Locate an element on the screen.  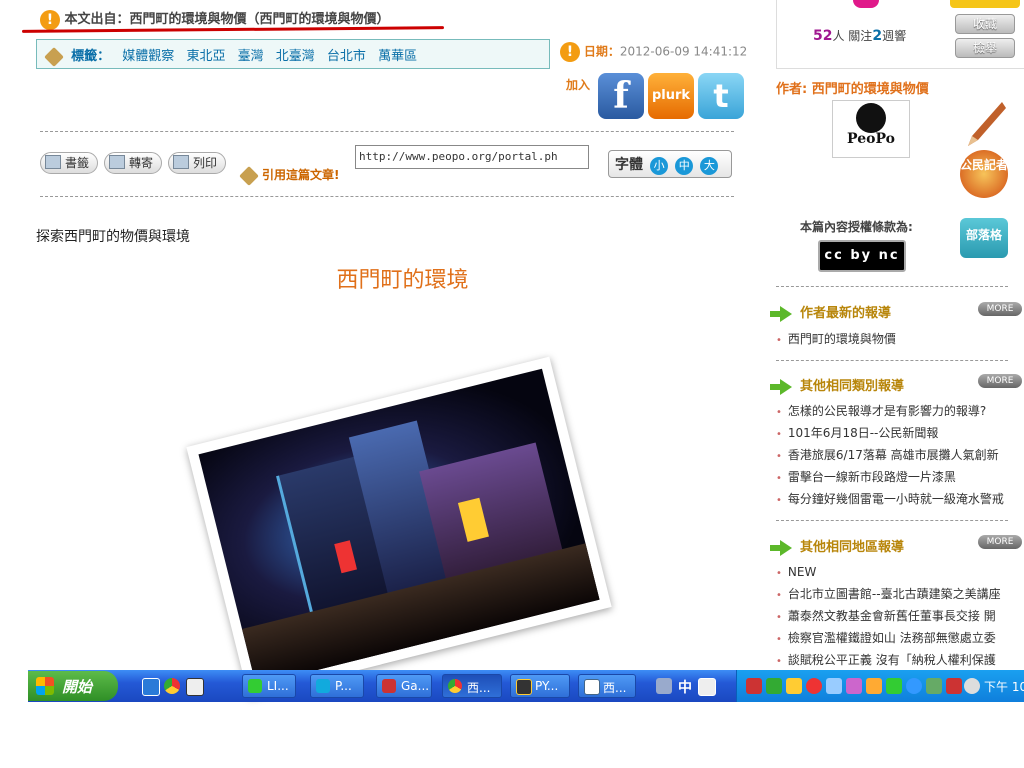
date-value: 2012-06-09 14:41:12 is located at coordinates (683, 51).